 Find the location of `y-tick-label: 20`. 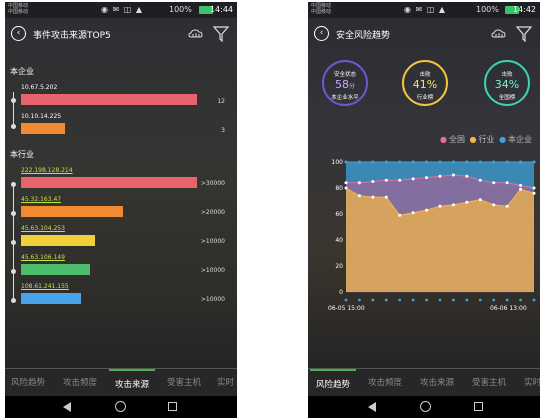

y-tick-label: 20 is located at coordinates (339, 266).